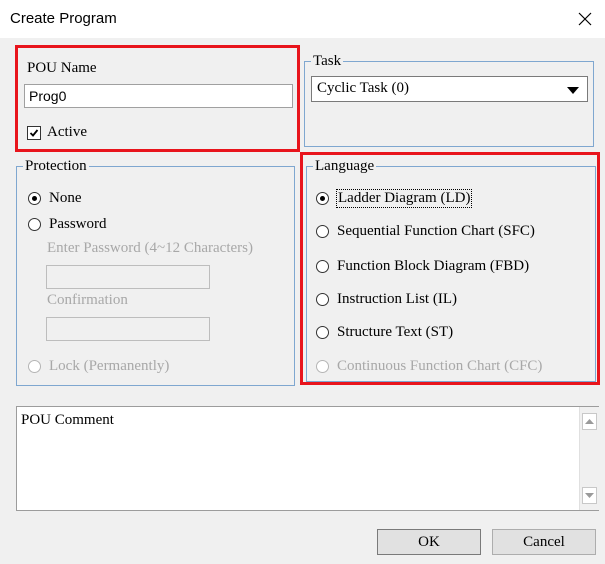 Image resolution: width=605 pixels, height=564 pixels. I want to click on scroll-up-button, so click(589, 421).